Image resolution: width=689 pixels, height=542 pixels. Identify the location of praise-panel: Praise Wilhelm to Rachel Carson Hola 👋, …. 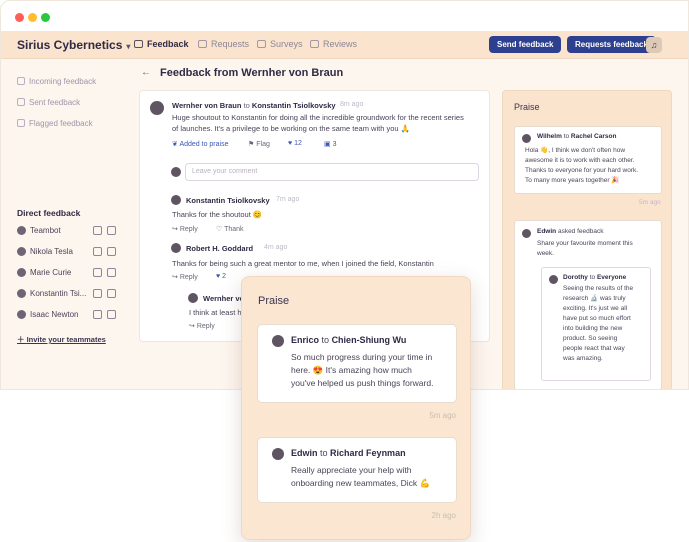
(587, 239).